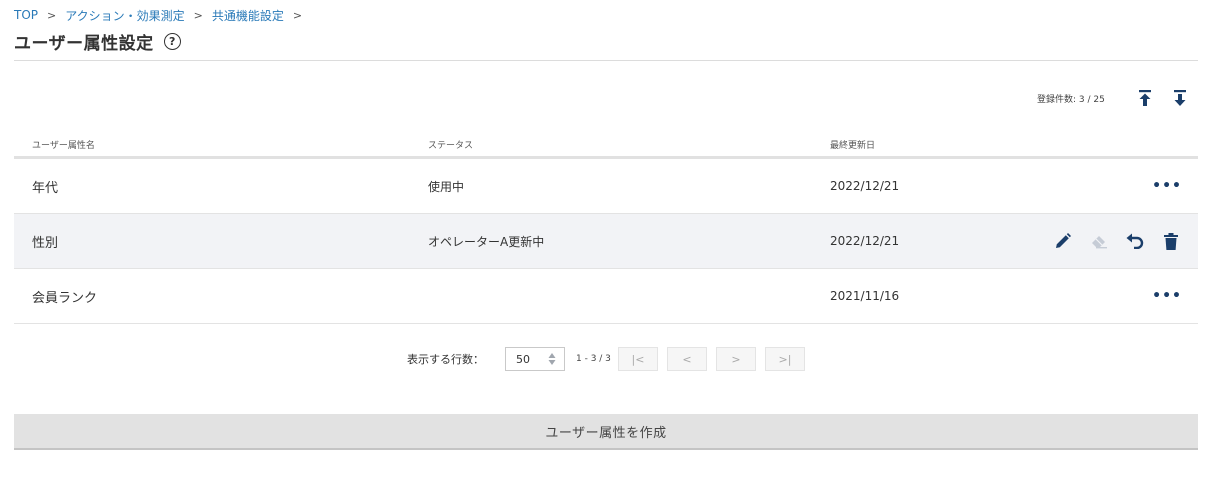 The width and height of the screenshot is (1216, 483). Describe the element at coordinates (606, 296) in the screenshot. I see `table-row: 会員ランク 2021/11/16 •••` at that location.